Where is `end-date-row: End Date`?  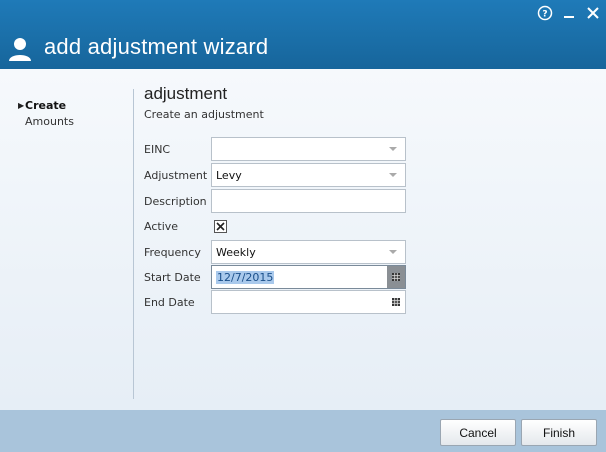 end-date-row: End Date is located at coordinates (275, 302).